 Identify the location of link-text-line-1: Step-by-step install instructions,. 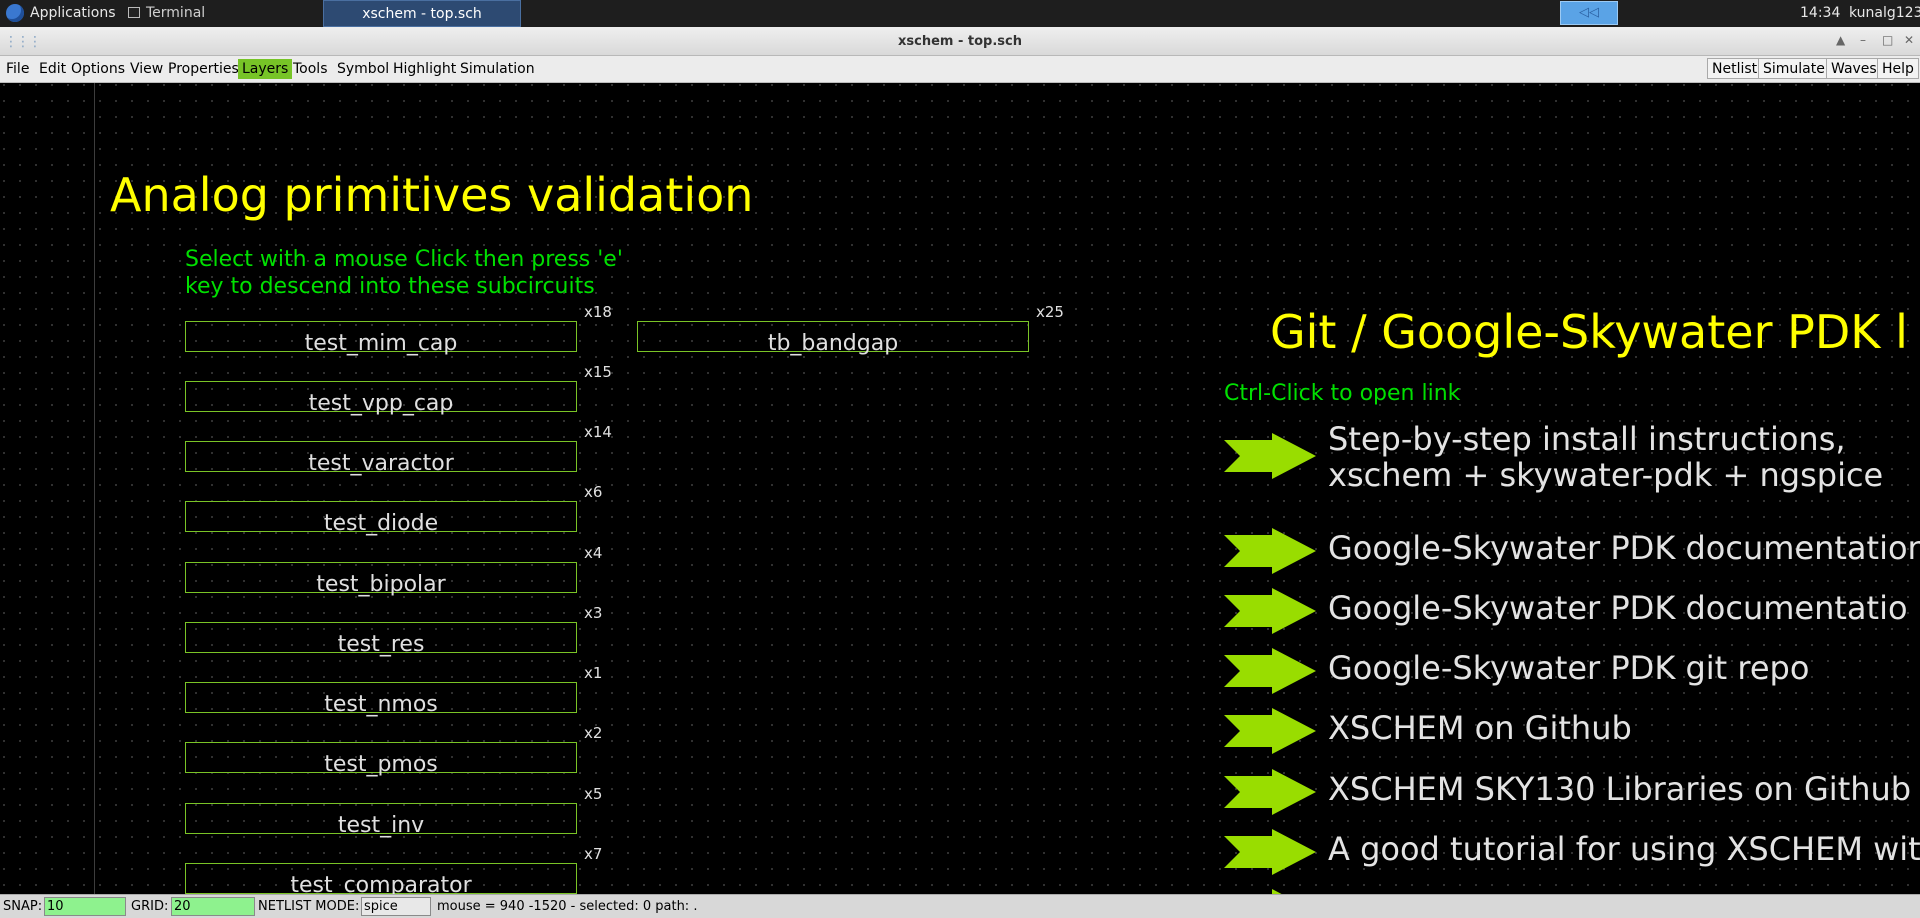
(1587, 439).